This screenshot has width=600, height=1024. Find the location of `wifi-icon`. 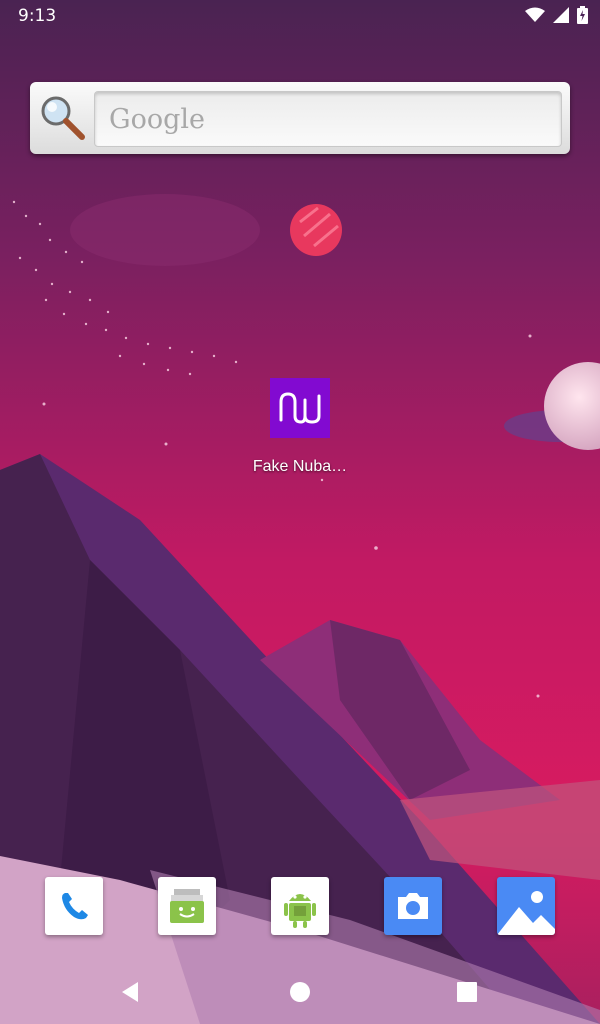

wifi-icon is located at coordinates (535, 17).